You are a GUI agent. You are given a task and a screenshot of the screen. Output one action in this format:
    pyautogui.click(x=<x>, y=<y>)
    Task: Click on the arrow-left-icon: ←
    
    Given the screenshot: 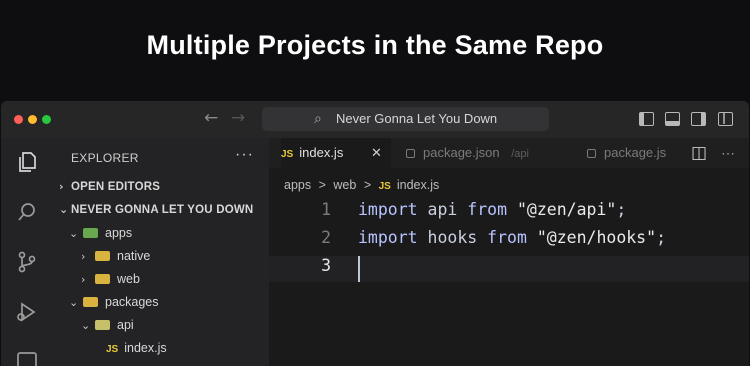 What is the action you would take?
    pyautogui.click(x=211, y=118)
    